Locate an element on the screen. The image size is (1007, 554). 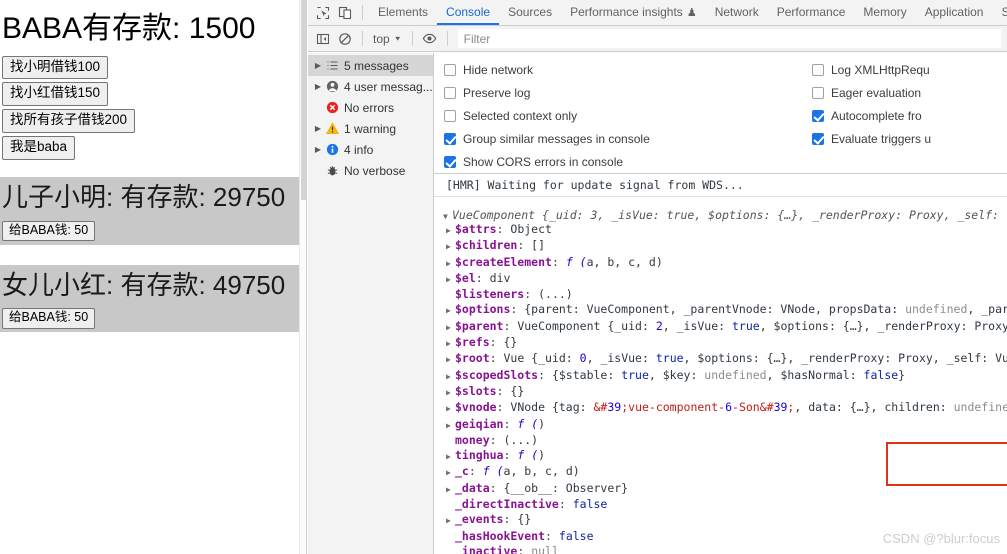
sidebar-item-verbose: ▶ No verbose is located at coordinates (370, 170).